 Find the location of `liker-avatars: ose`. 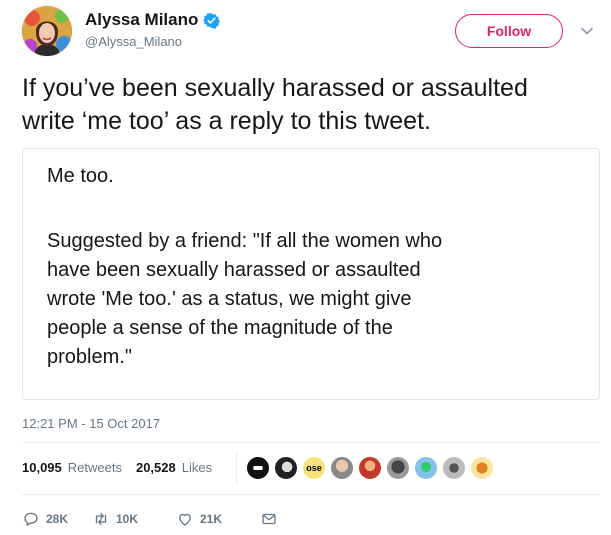

liker-avatars: ose is located at coordinates (370, 469).